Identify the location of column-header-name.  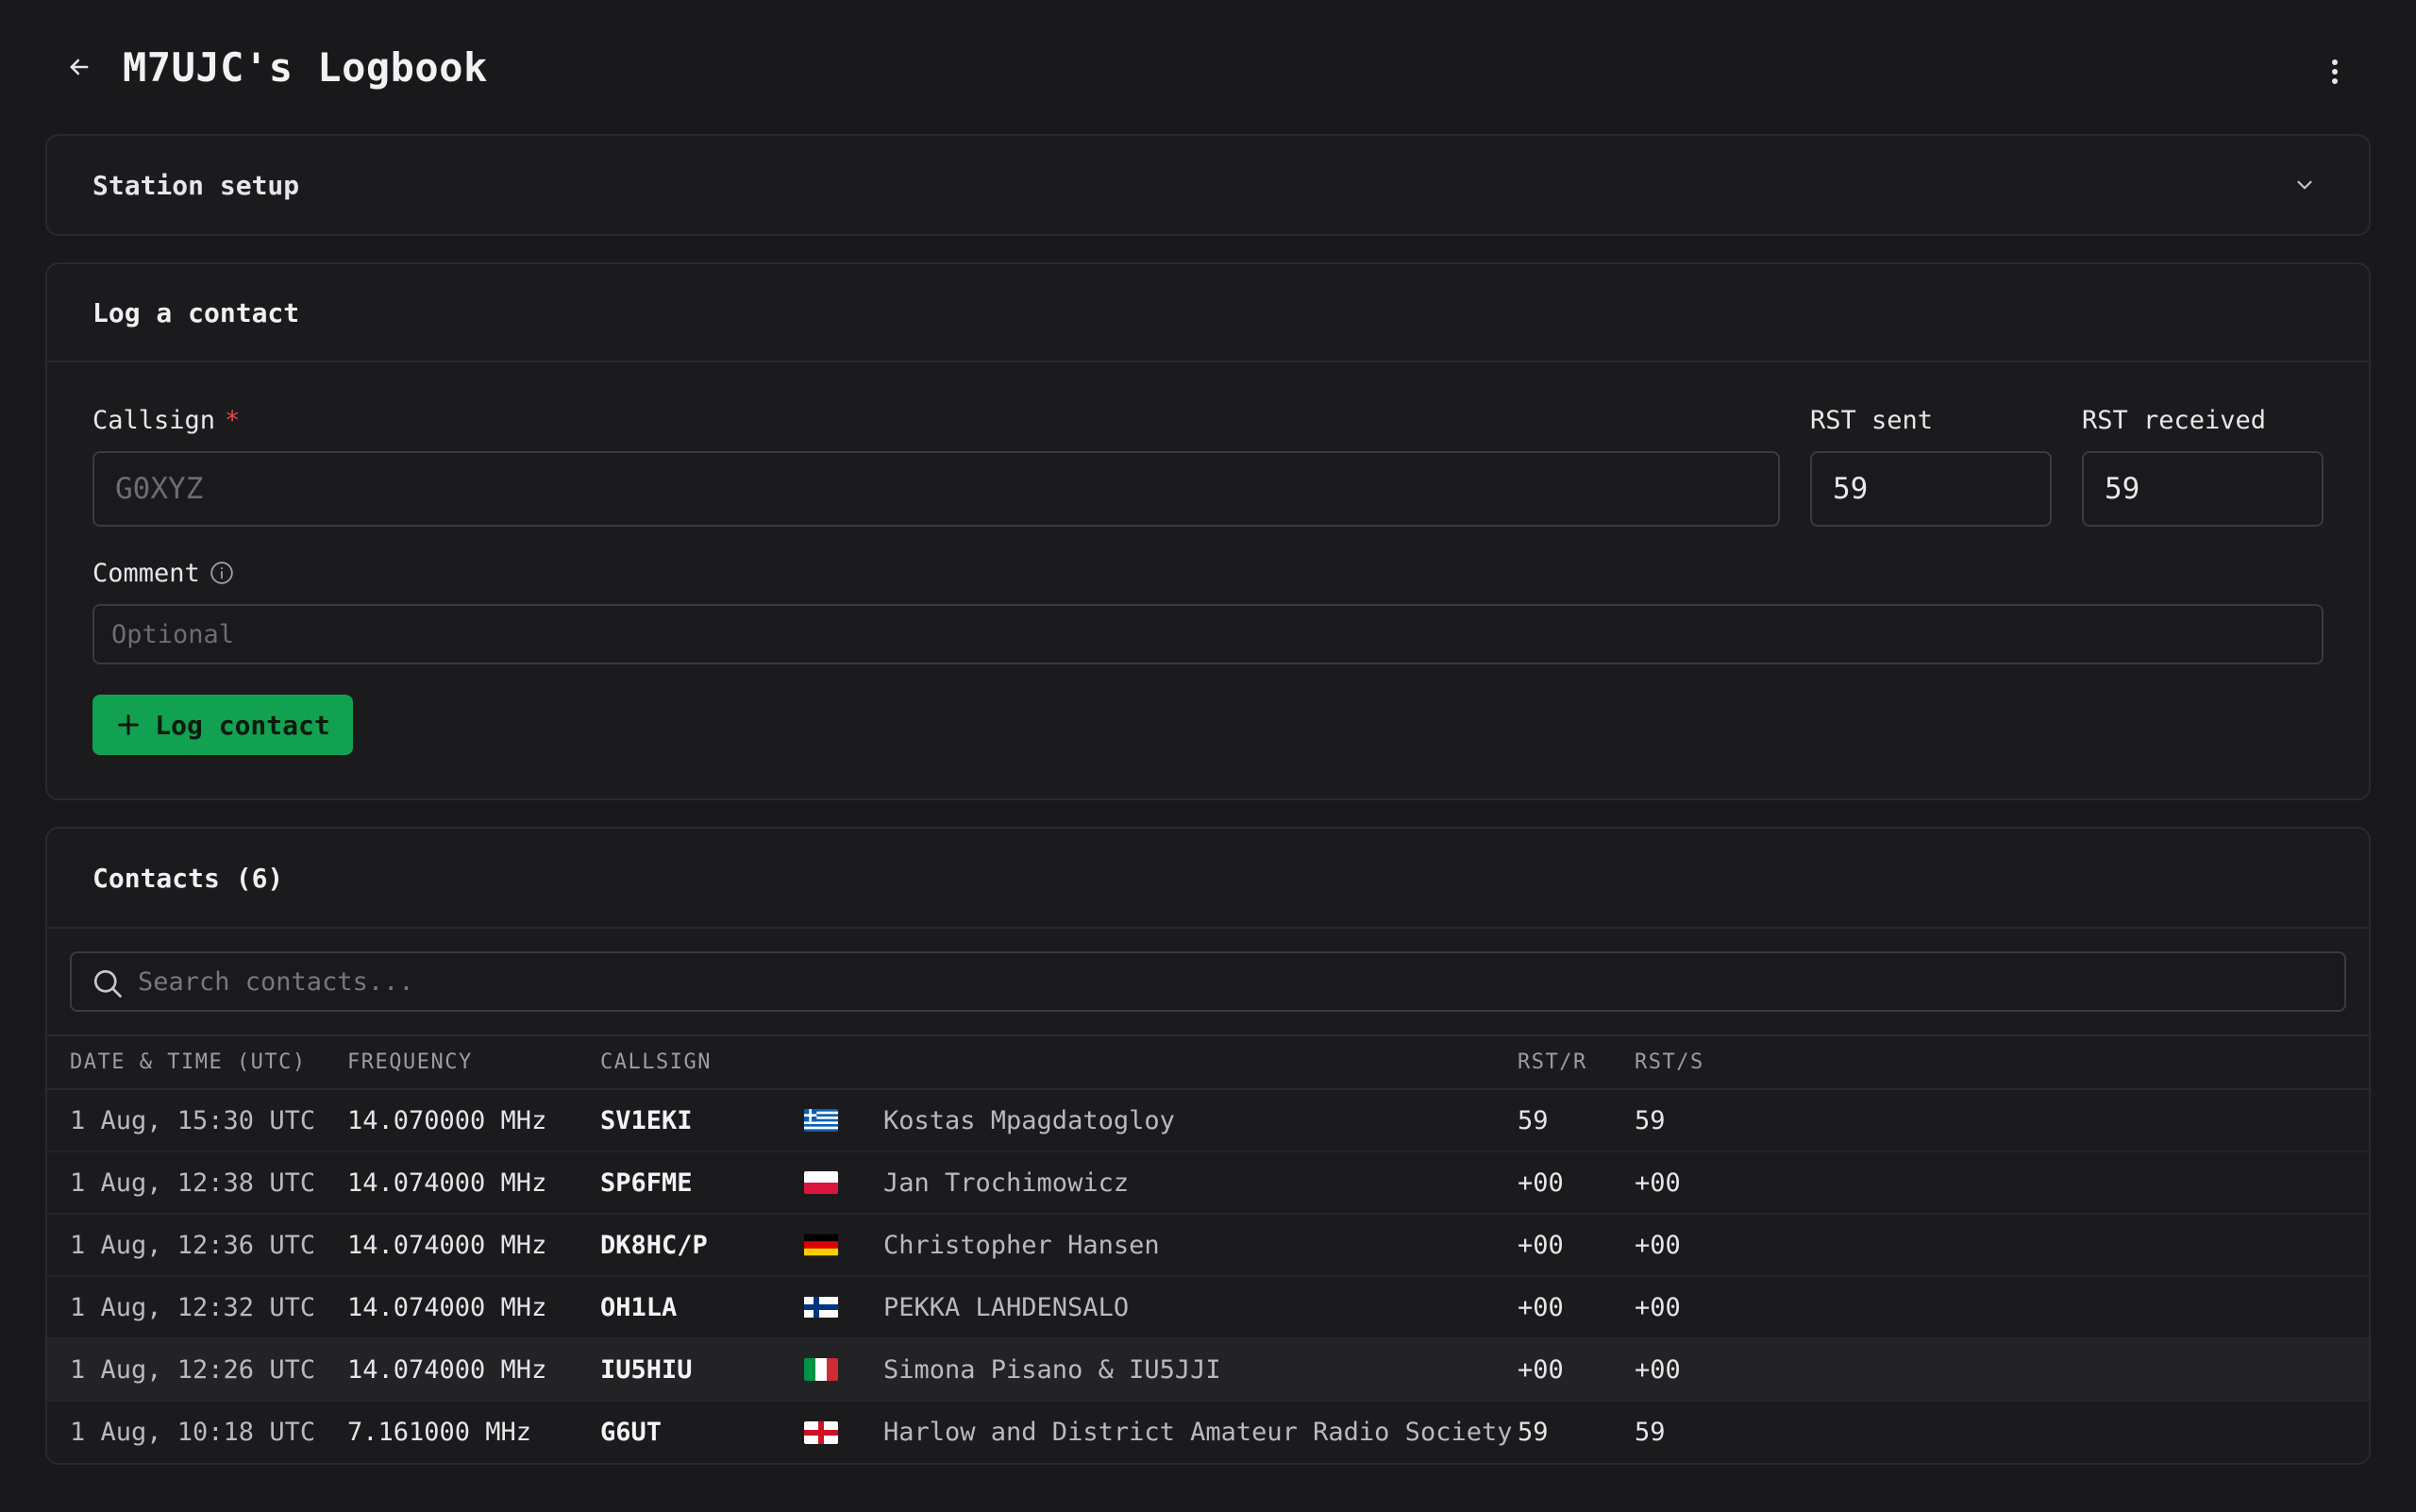
(1200, 1063).